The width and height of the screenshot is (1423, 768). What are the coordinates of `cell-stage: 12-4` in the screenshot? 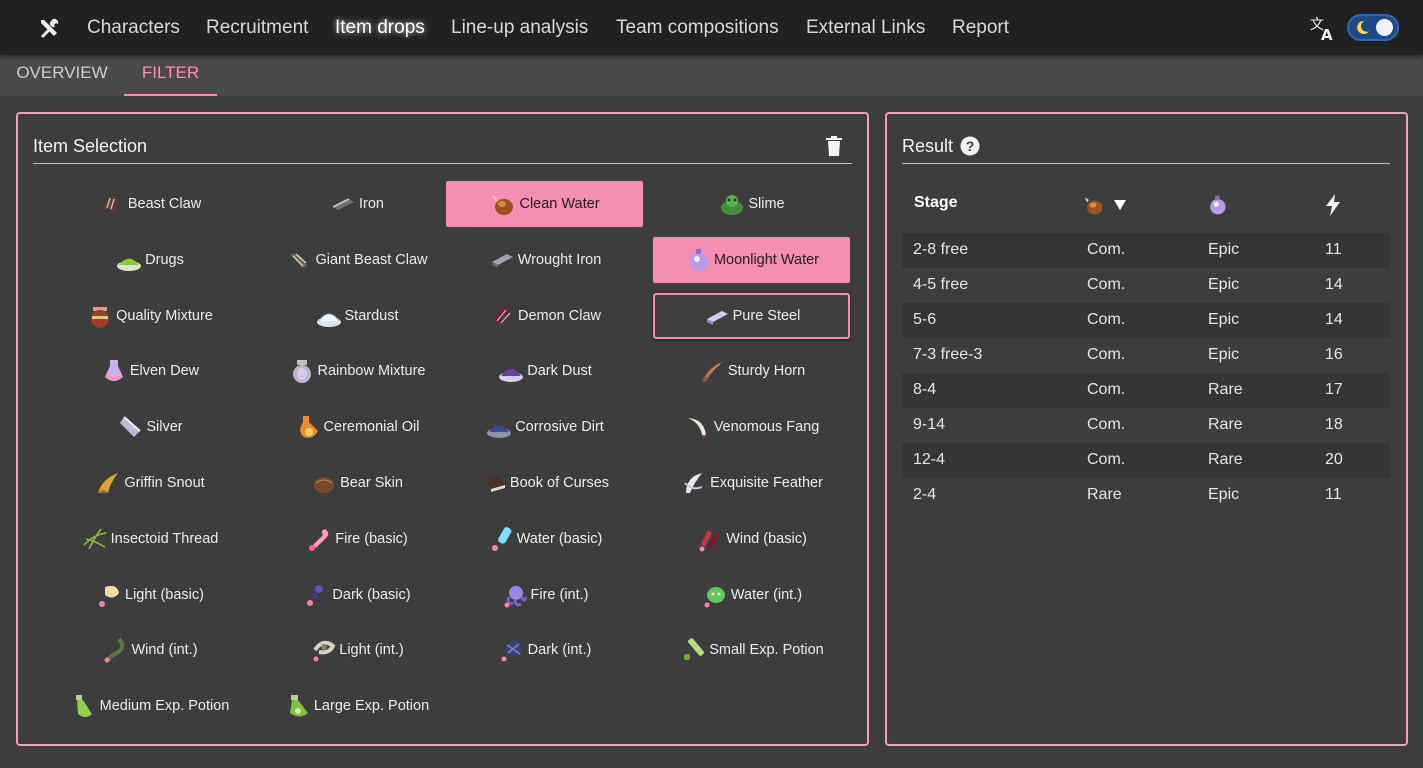 It's located at (929, 459).